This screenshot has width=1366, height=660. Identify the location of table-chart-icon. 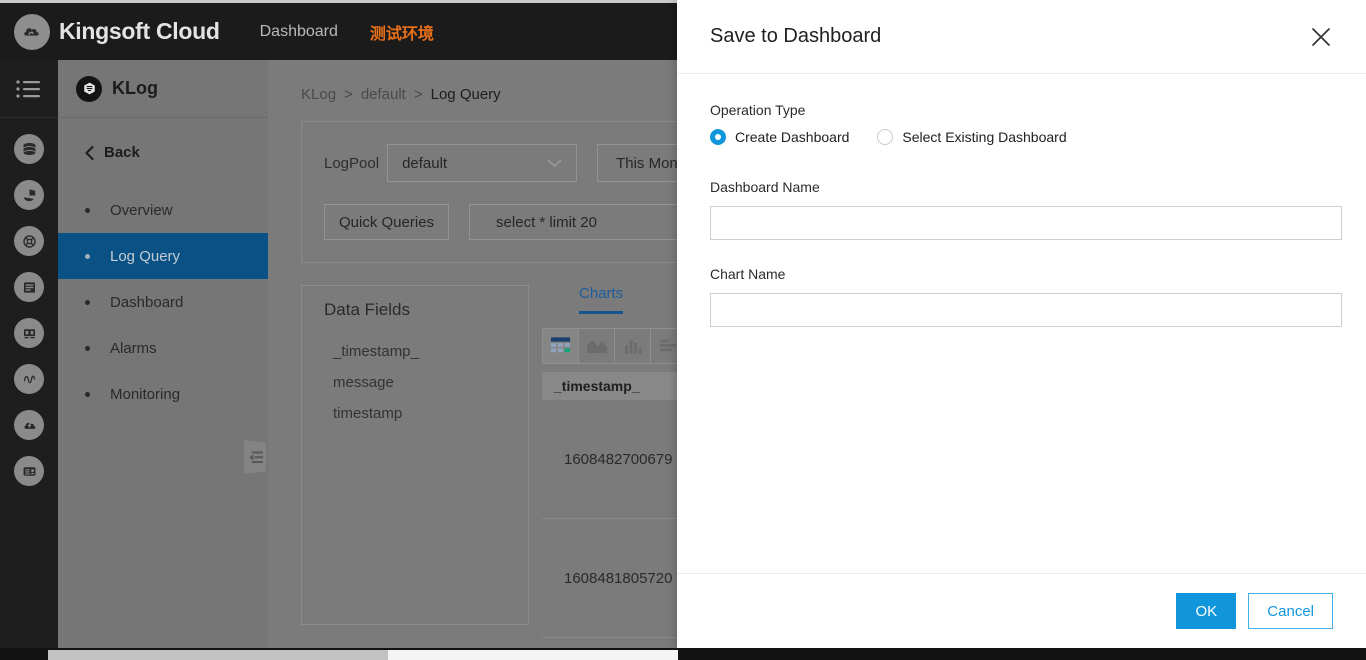
(561, 346).